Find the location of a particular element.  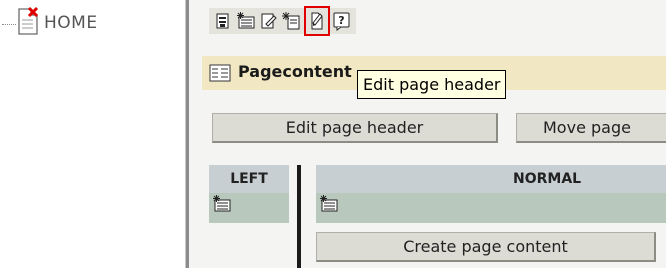

move-page-button: Move page is located at coordinates (591, 128).